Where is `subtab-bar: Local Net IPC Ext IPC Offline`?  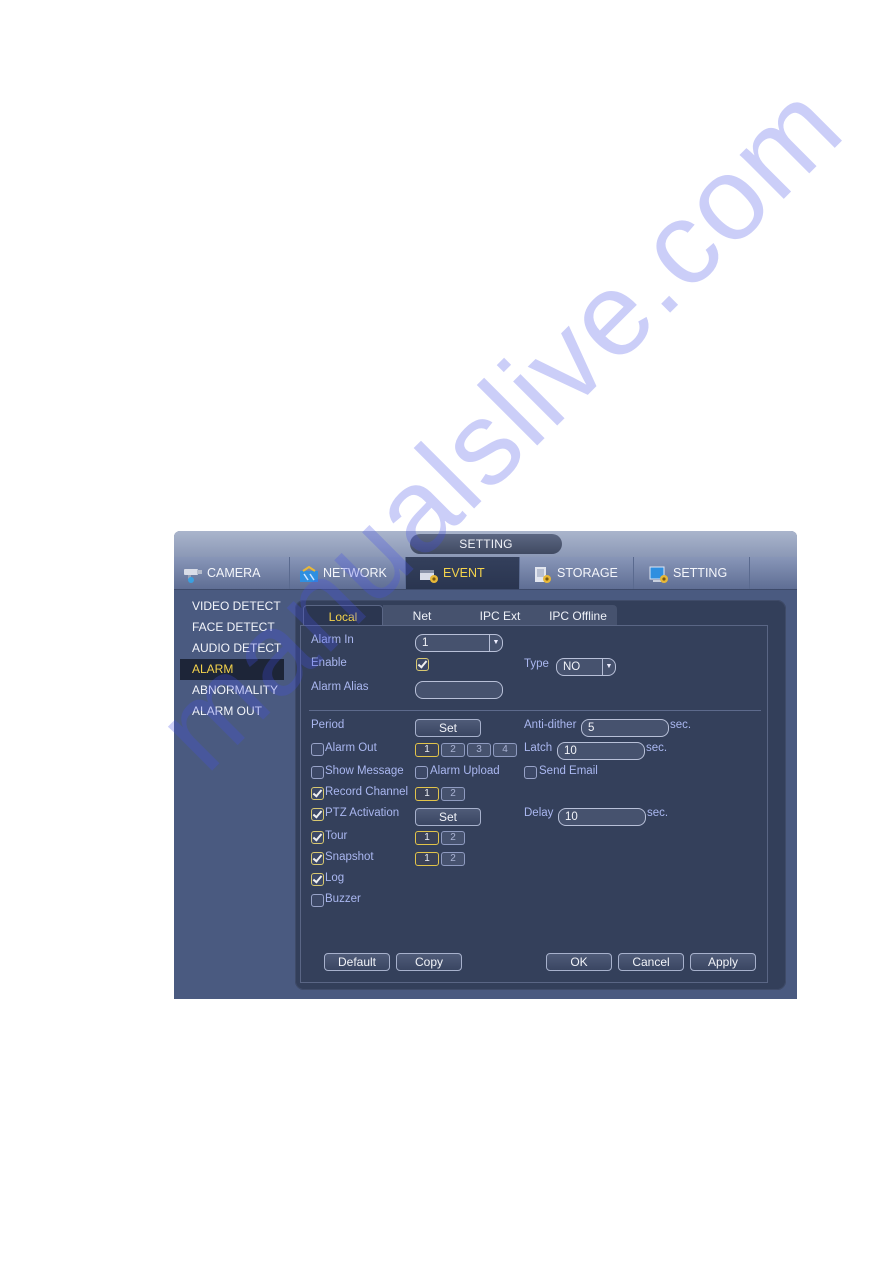
subtab-bar: Local Net IPC Ext IPC Offline is located at coordinates (460, 616).